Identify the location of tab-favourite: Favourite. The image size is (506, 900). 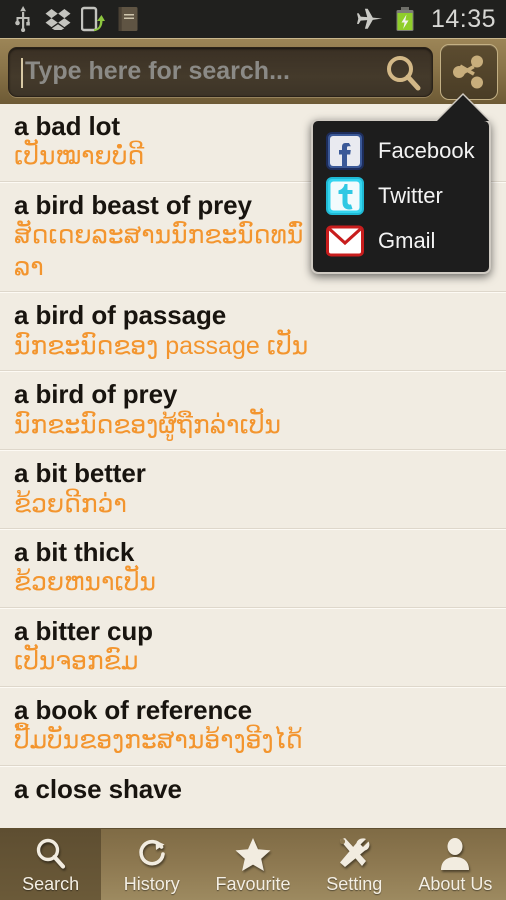
(252, 864).